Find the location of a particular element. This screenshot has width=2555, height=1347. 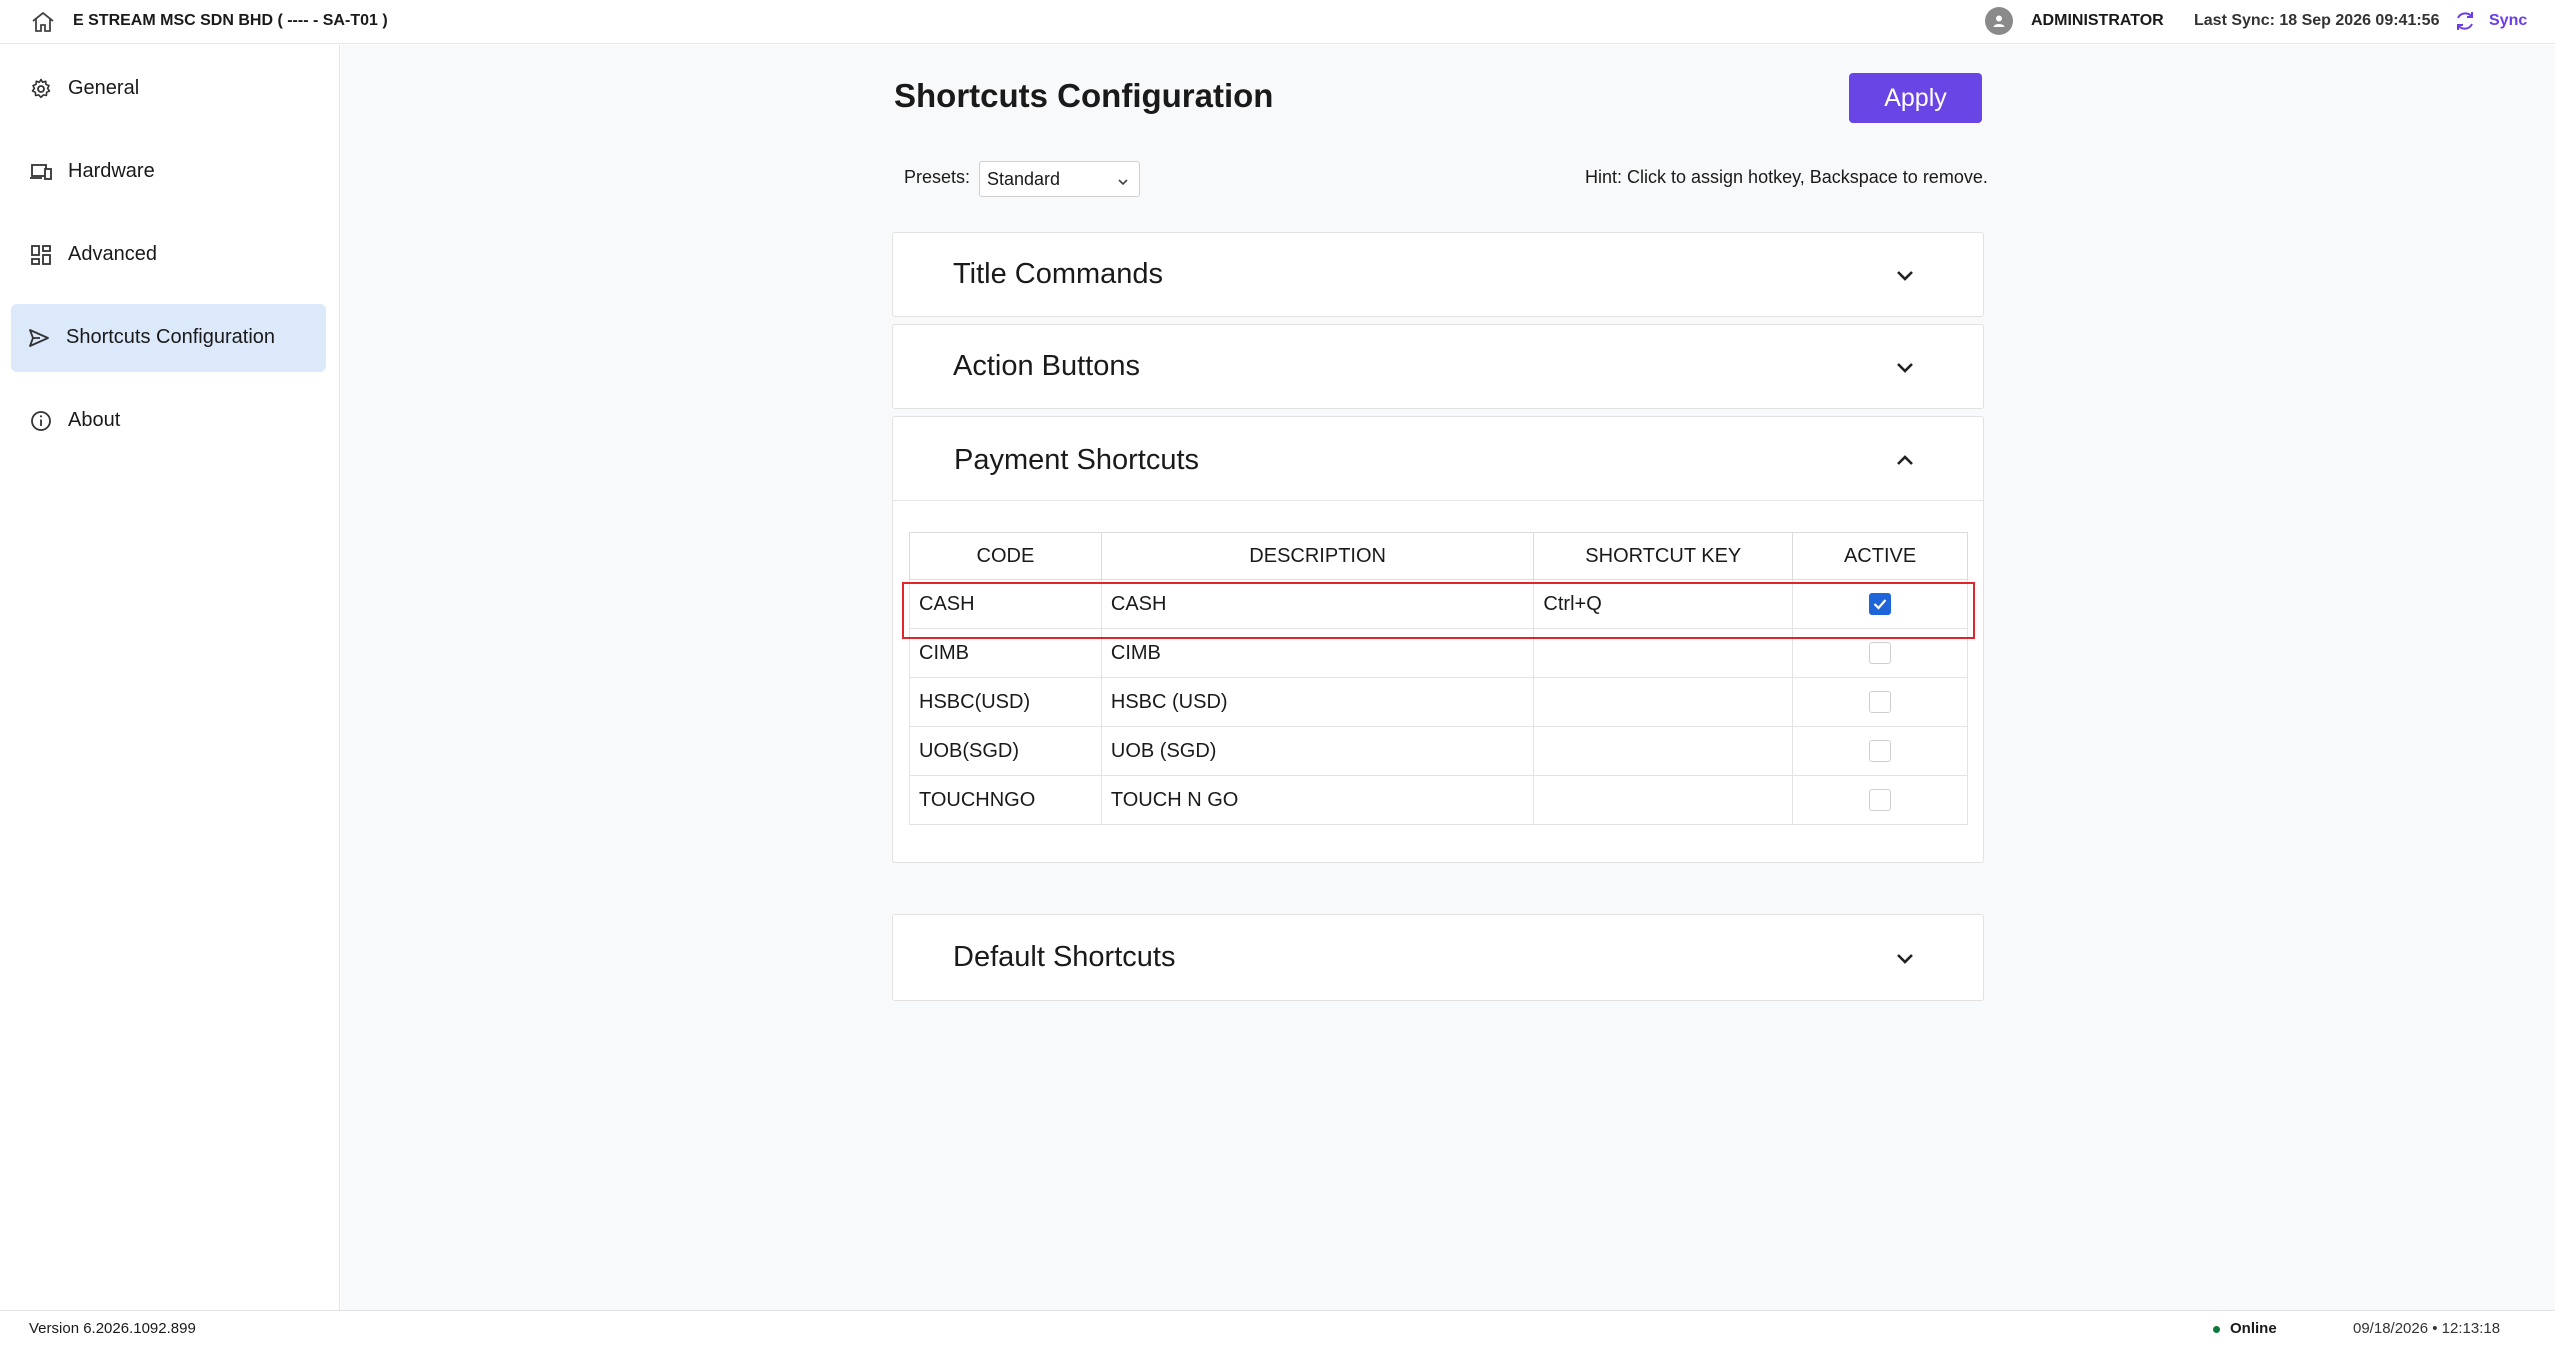

company-name: E STREAM MSC SDN BHD ( ---- - SA-T01 ) is located at coordinates (230, 20).